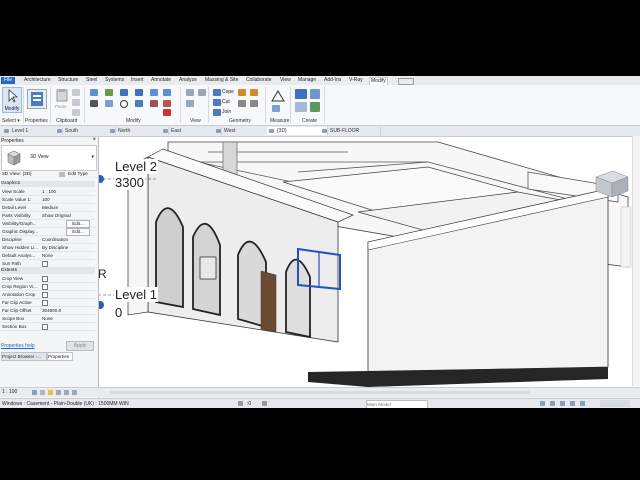 Image resolution: width=640 pixels, height=480 pixels. Describe the element at coordinates (139, 103) in the screenshot. I see `trim-icon` at that location.